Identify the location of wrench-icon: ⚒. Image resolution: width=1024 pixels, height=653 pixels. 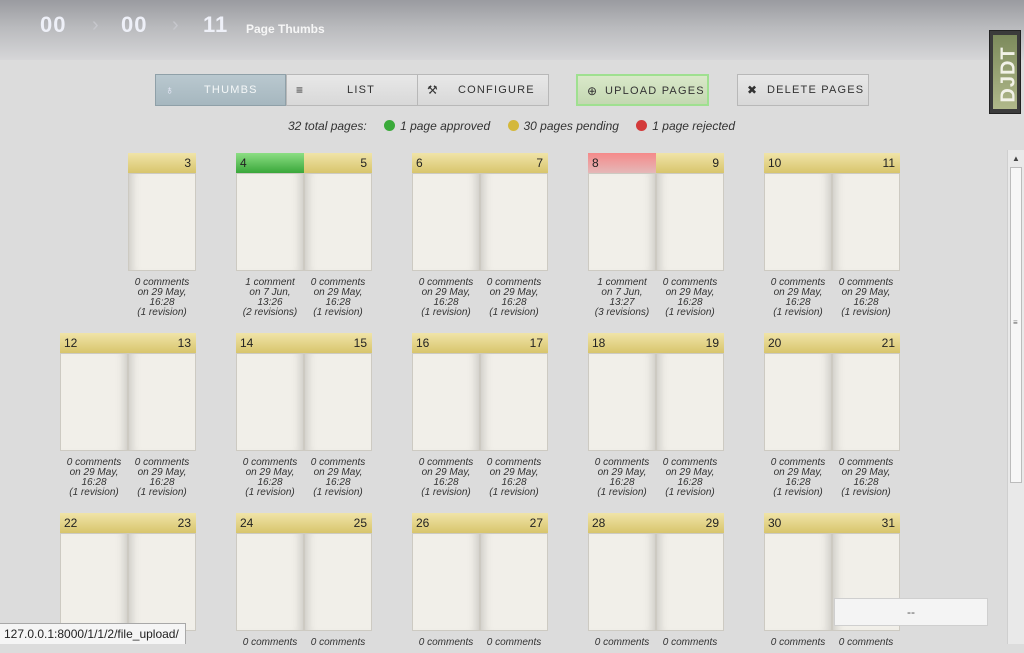
(433, 90).